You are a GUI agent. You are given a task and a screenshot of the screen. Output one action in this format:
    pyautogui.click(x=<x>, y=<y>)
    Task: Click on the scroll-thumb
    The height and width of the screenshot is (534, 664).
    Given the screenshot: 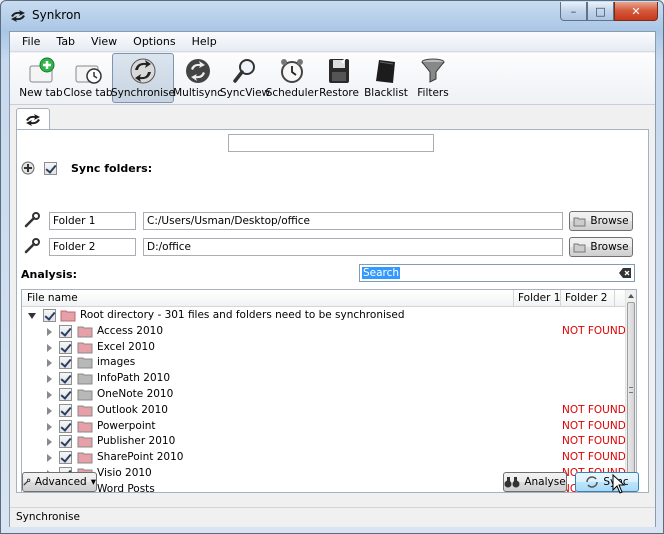 What is the action you would take?
    pyautogui.click(x=631, y=392)
    